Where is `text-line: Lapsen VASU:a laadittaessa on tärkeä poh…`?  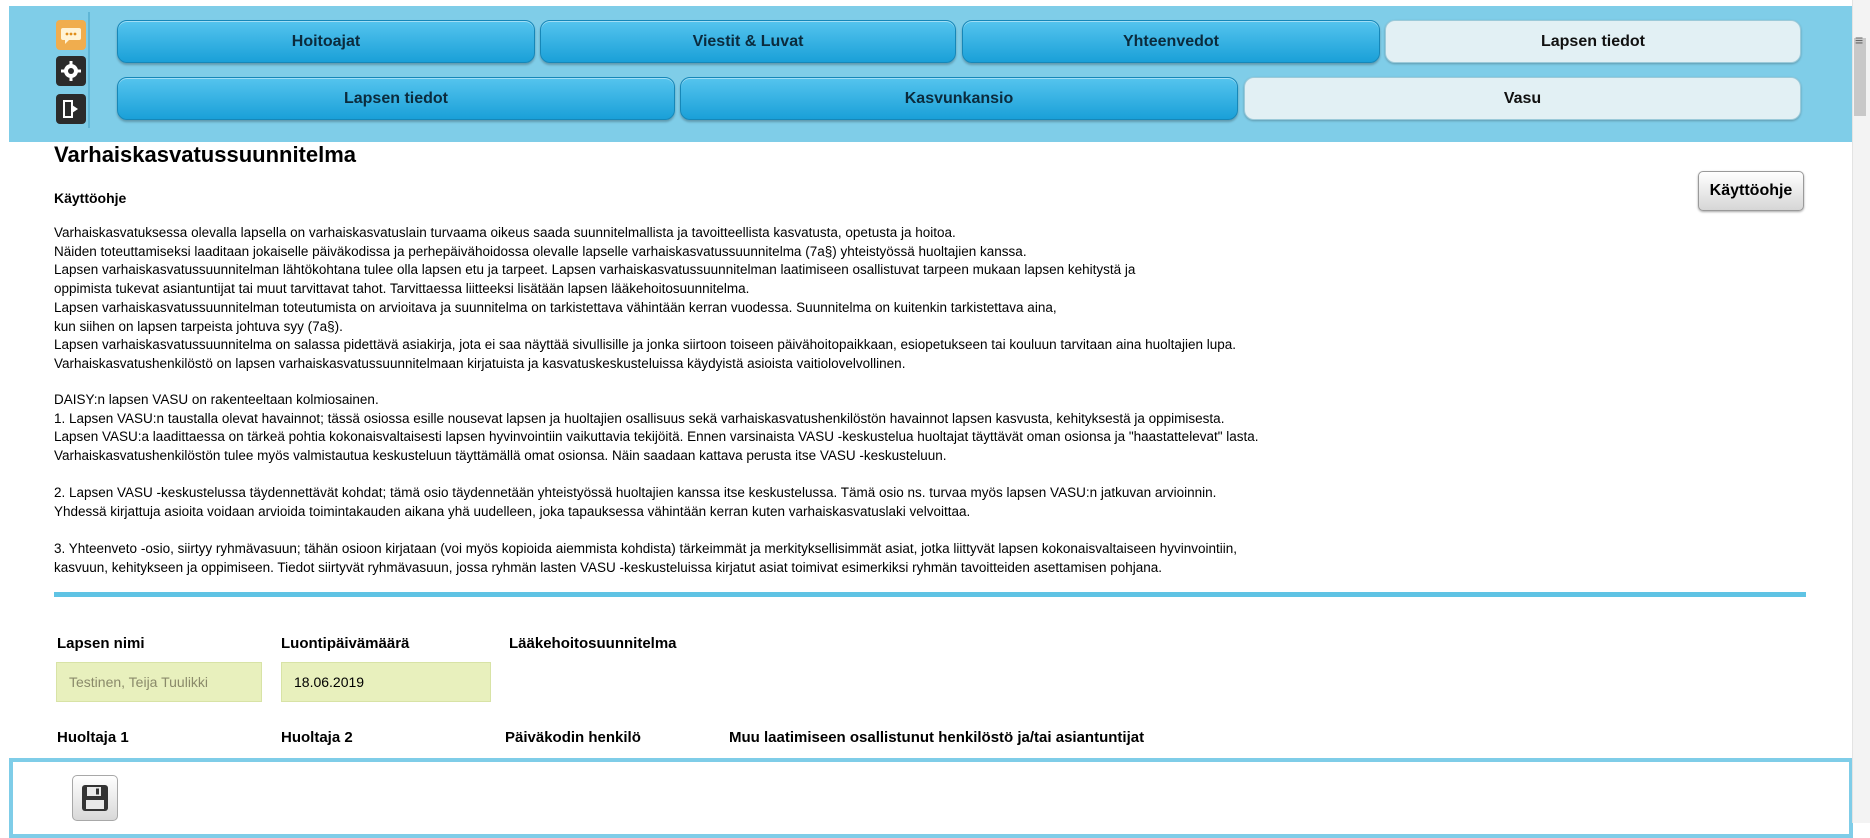 text-line: Lapsen VASU:a laadittaessa on tärkeä poh… is located at coordinates (656, 437).